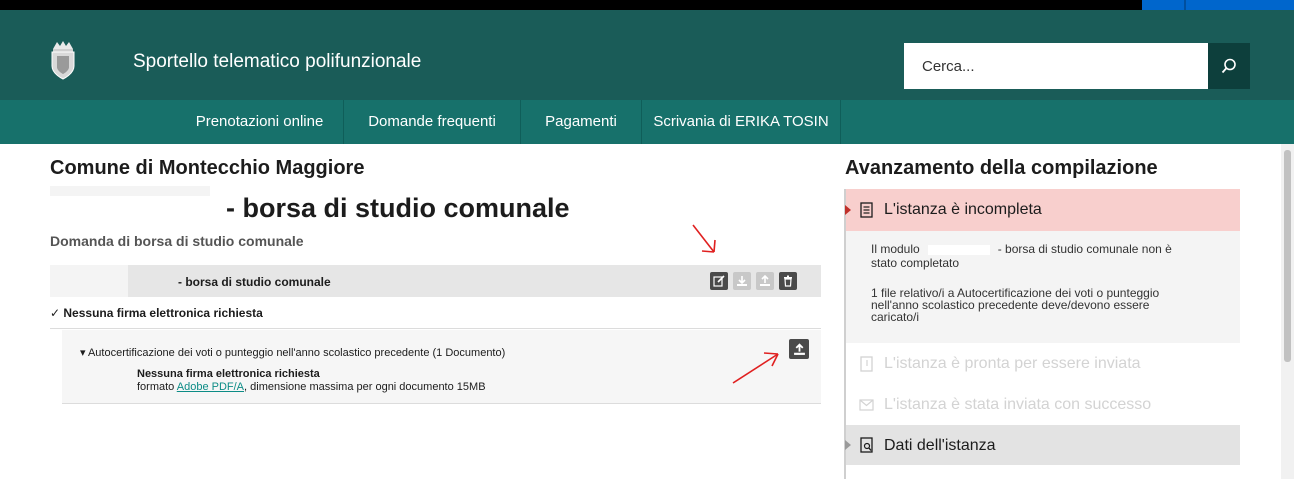 The image size is (1294, 479). What do you see at coordinates (755, 368) in the screenshot?
I see `annotation-arrow-up` at bounding box center [755, 368].